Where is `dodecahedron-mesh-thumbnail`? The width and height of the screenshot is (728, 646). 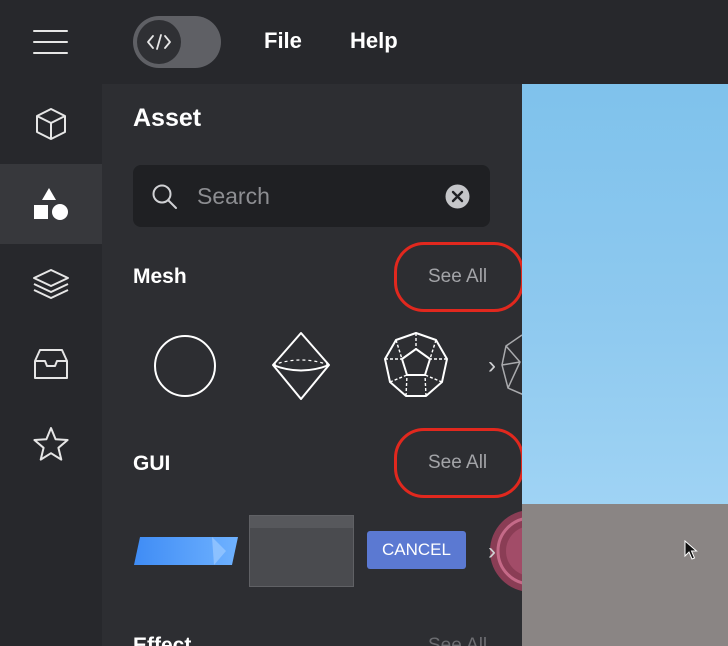
dodecahedron-mesh-thumbnail is located at coordinates (416, 365).